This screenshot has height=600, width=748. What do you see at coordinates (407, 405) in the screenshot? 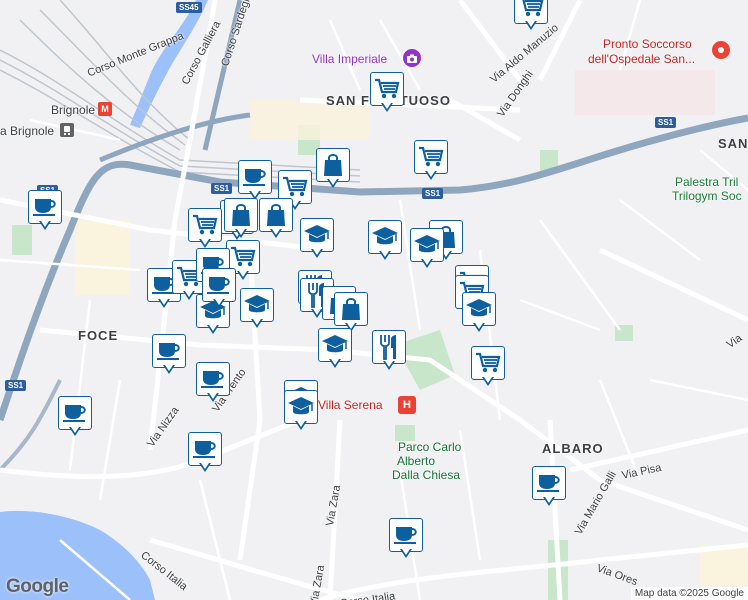
I see `hospital-icon: H` at bounding box center [407, 405].